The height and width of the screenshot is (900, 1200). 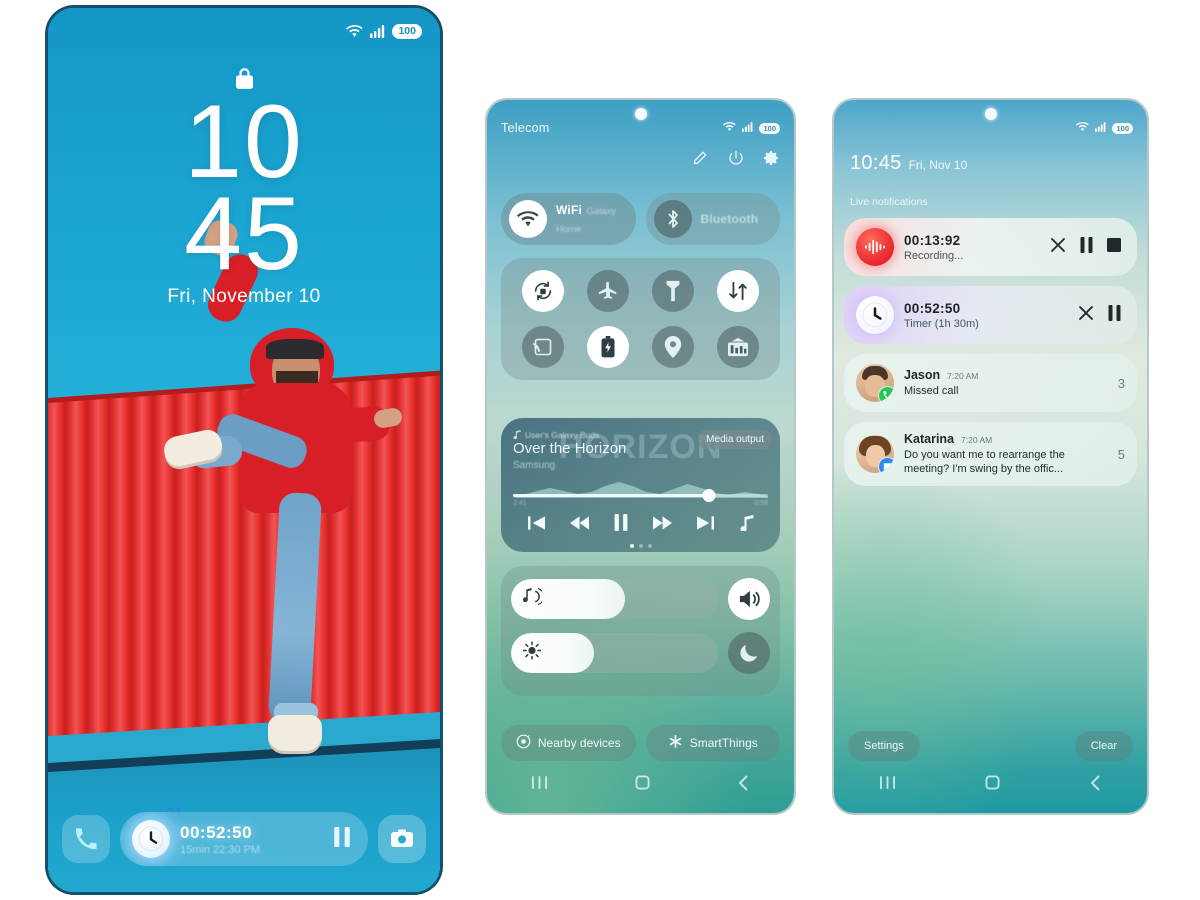 I want to click on media-output-tooltip: Media output, so click(x=735, y=439).